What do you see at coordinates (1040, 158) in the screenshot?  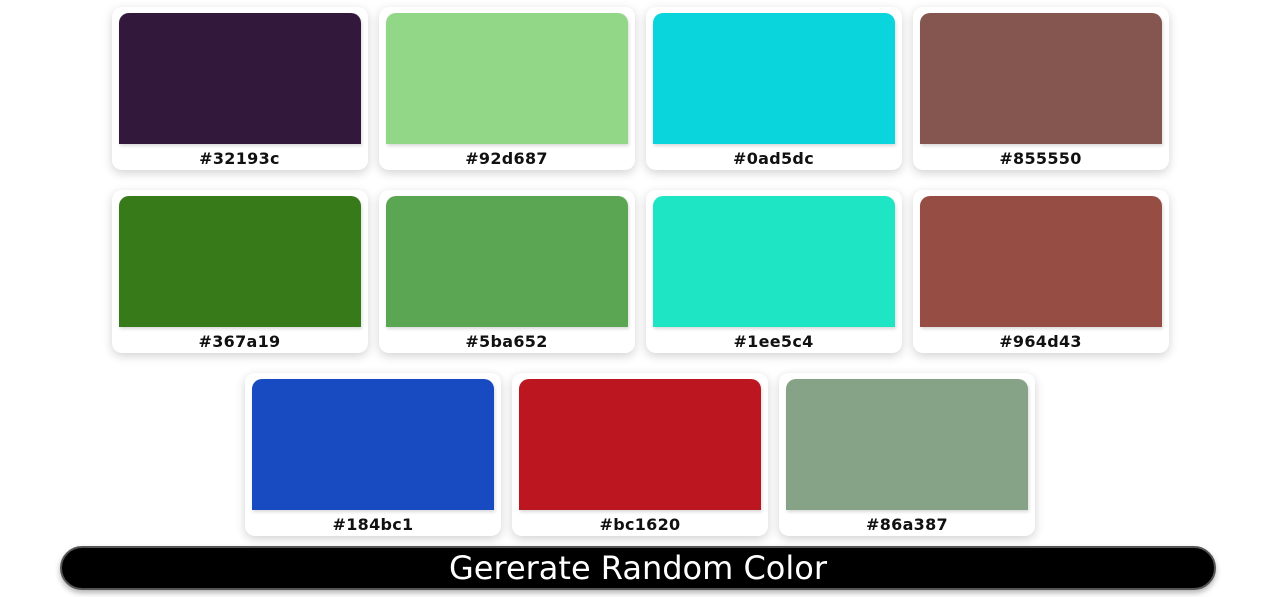 I see `color-hex-label: #855550` at bounding box center [1040, 158].